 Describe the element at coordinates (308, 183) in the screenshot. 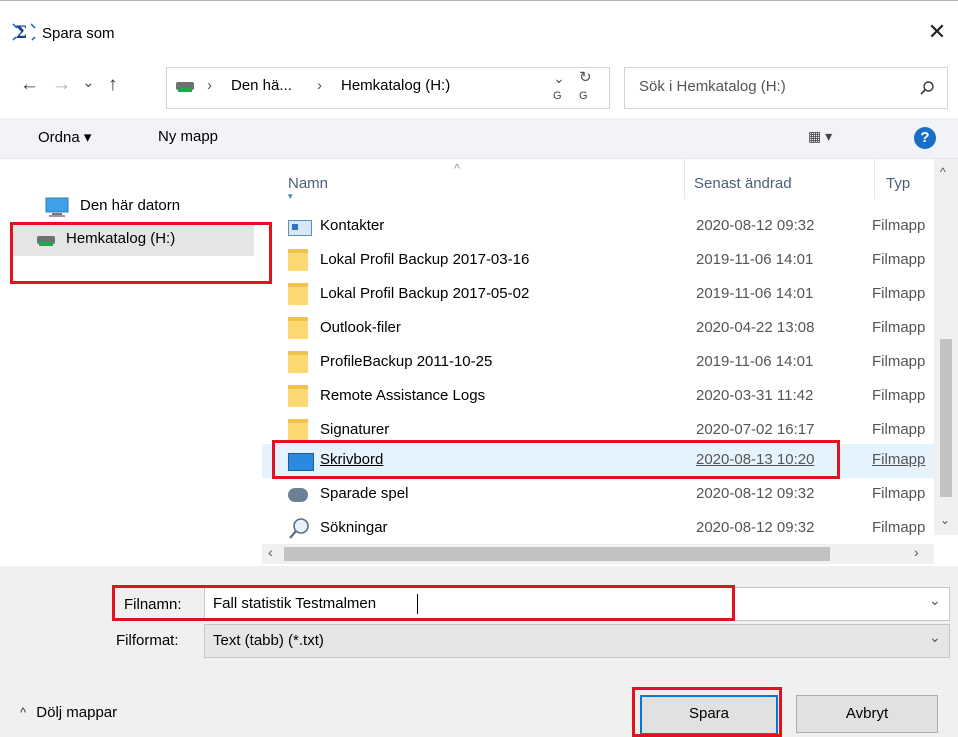

I see `column-header-label: Namn` at that location.